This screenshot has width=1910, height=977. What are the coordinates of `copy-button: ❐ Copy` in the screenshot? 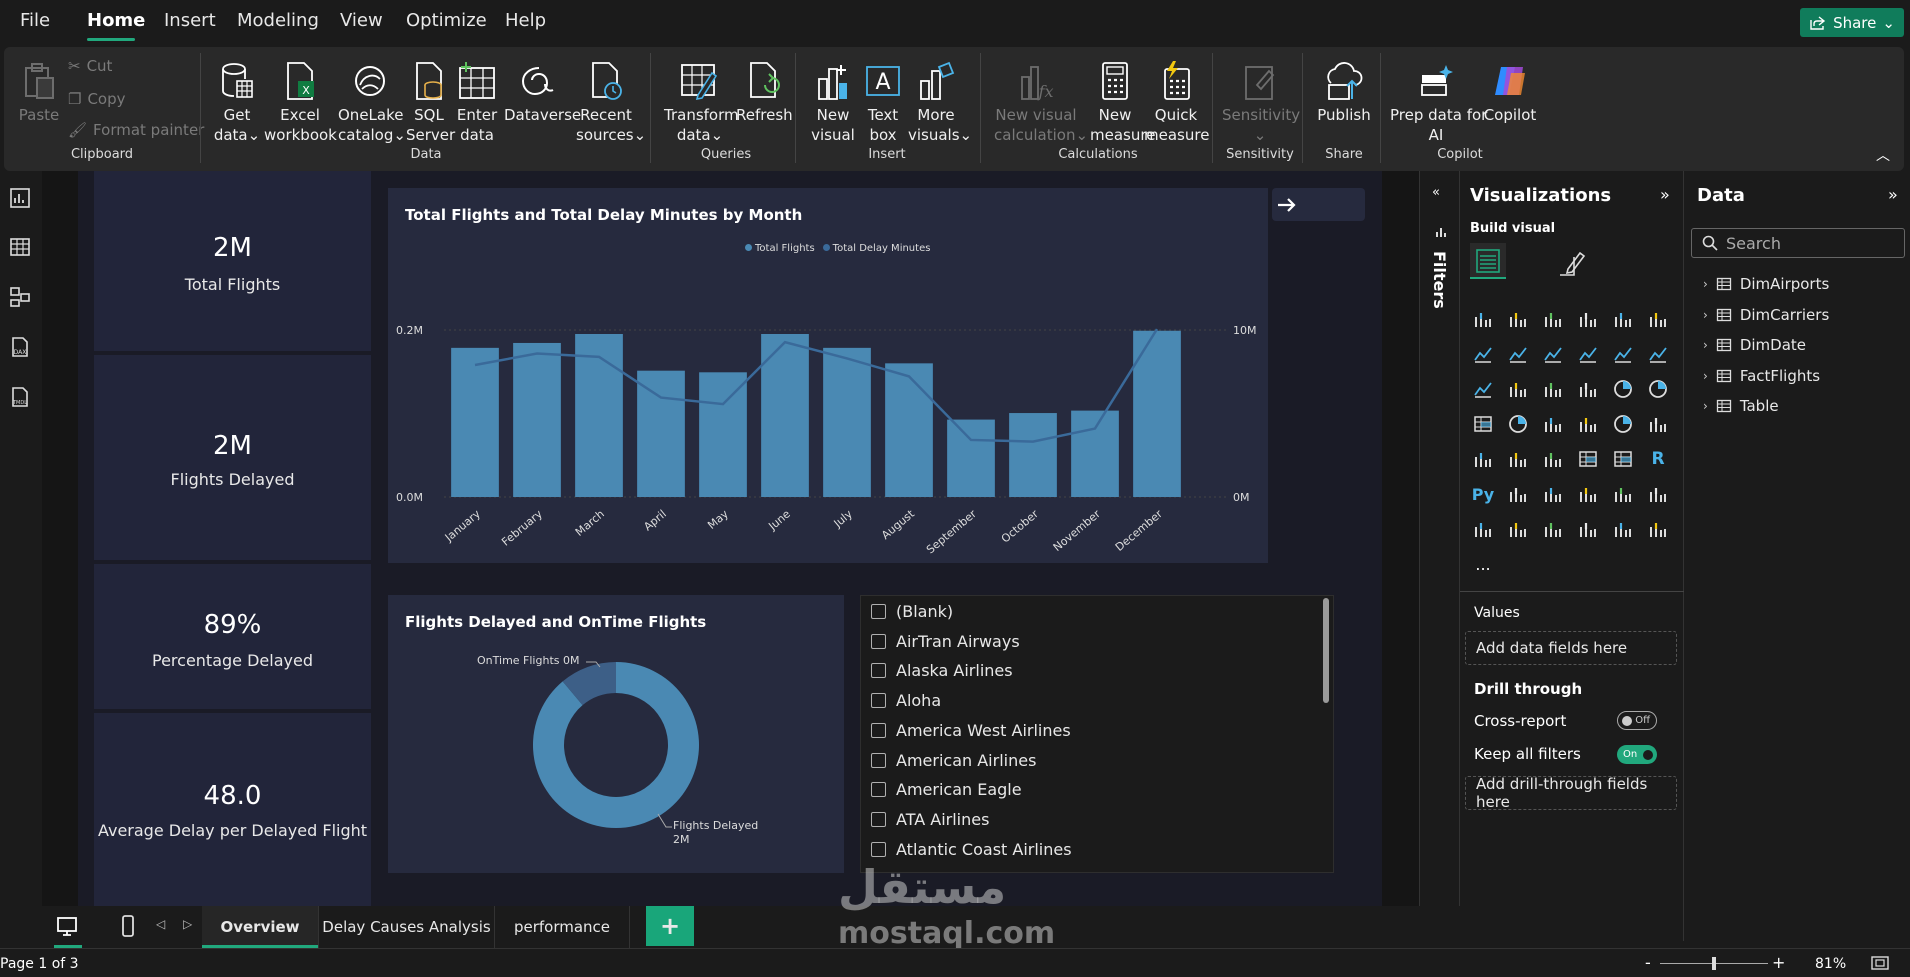 It's located at (97, 99).